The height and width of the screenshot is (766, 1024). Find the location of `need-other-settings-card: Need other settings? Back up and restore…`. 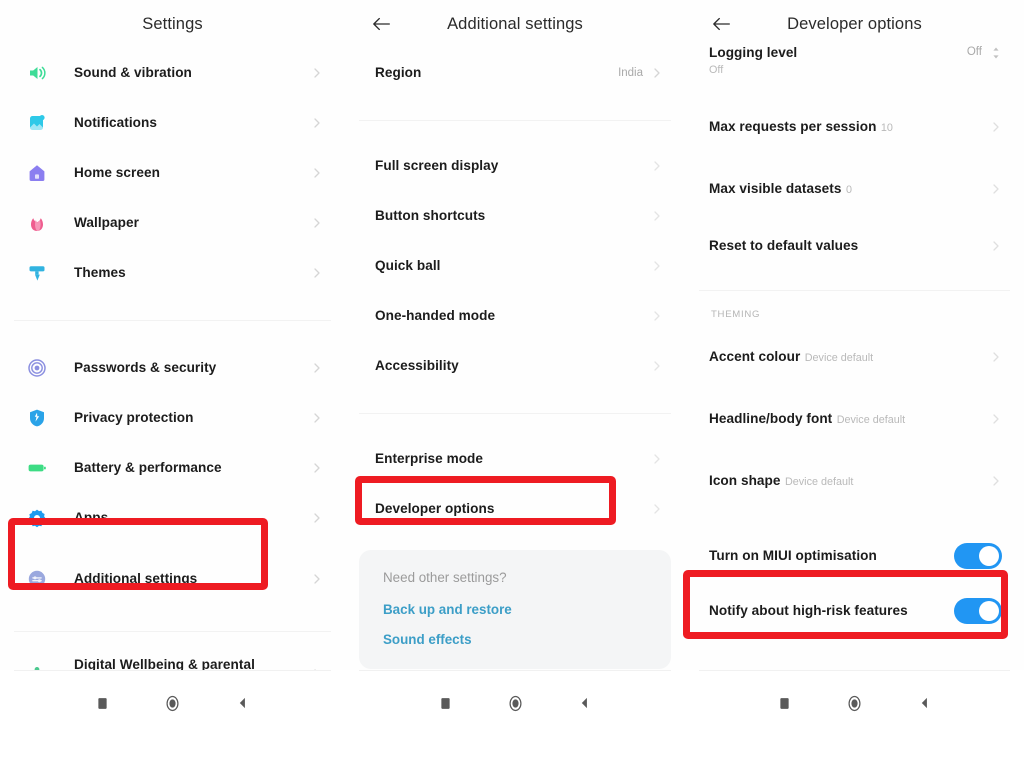

need-other-settings-card: Need other settings? Back up and restore… is located at coordinates (515, 609).